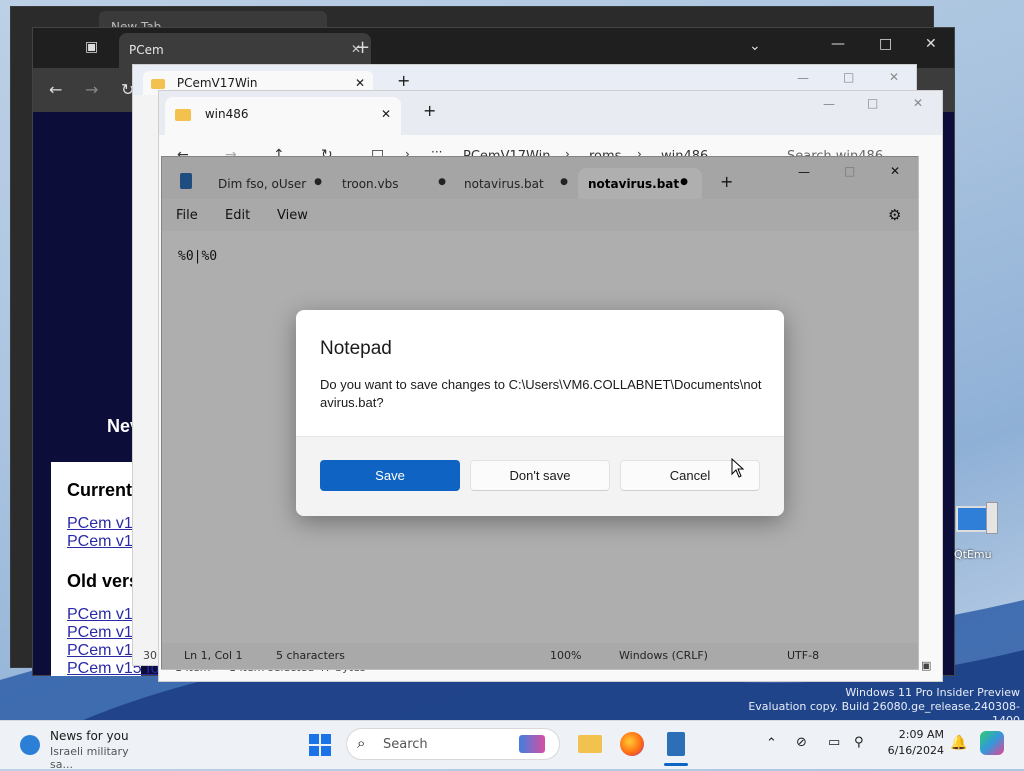 The image size is (1024, 771). I want to click on search-icon: ⌕, so click(361, 743).